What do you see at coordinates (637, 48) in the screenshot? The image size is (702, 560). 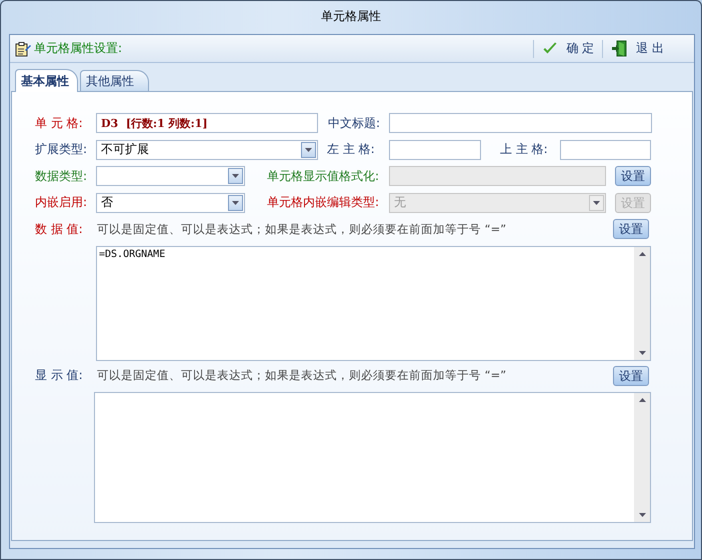 I see `exit-button: 退 出` at bounding box center [637, 48].